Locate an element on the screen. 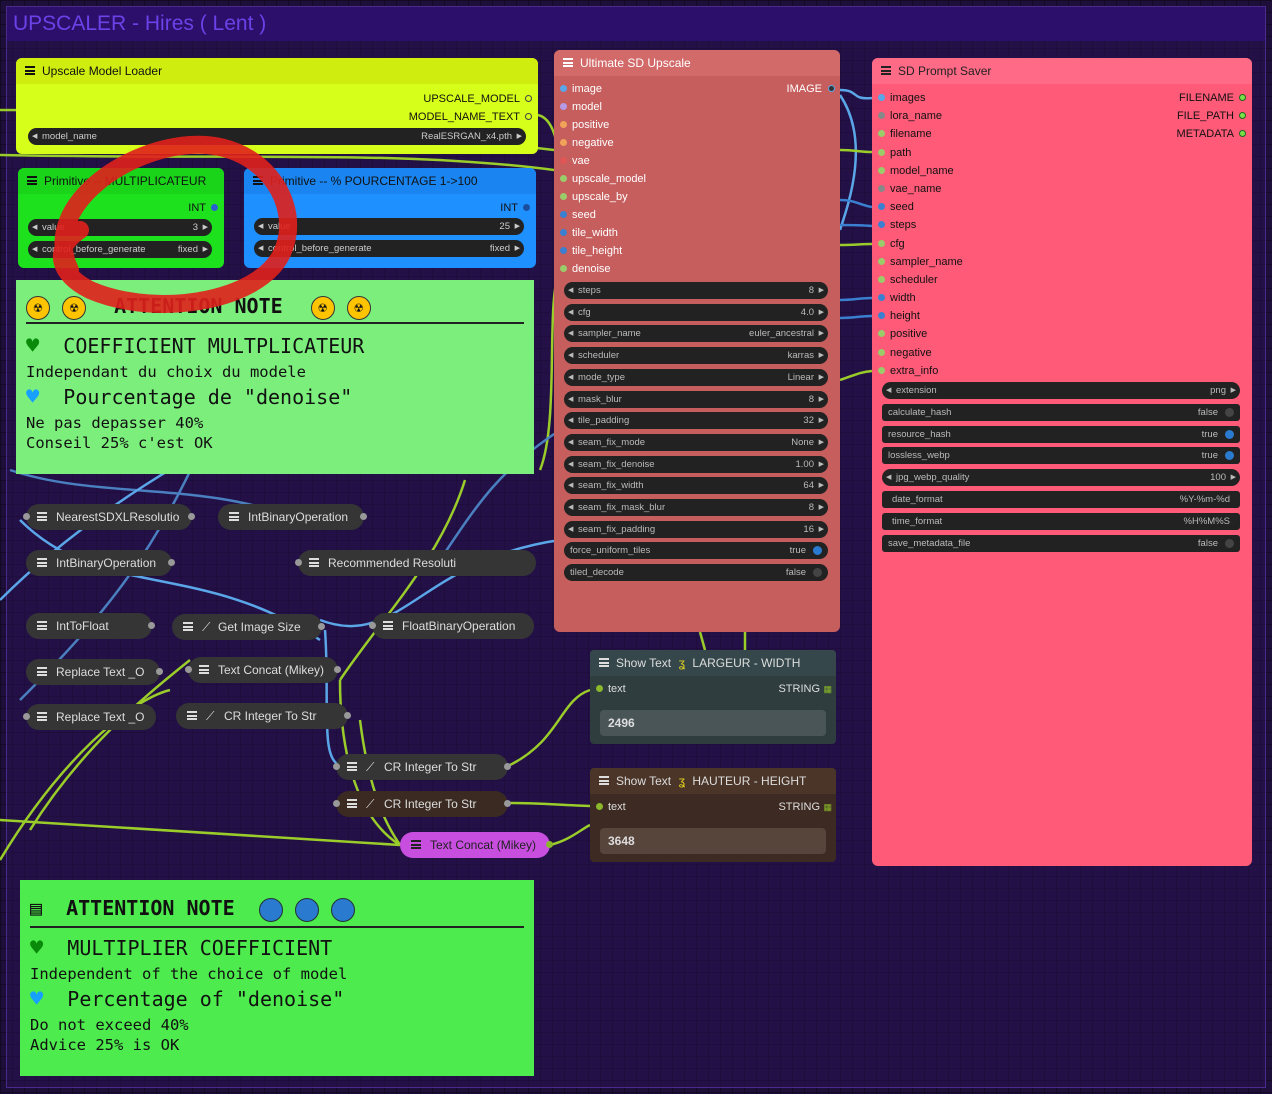  input-cfg: cfg is located at coordinates (972, 244).